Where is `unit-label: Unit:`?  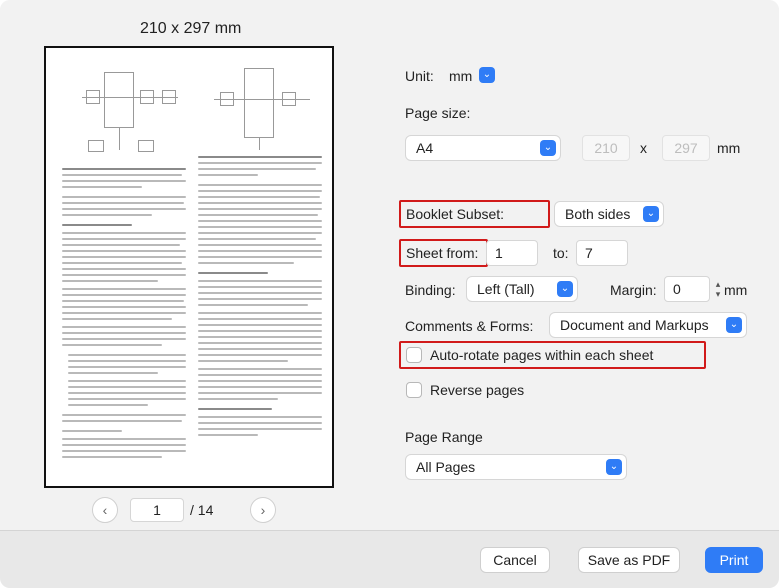 unit-label: Unit: is located at coordinates (419, 76).